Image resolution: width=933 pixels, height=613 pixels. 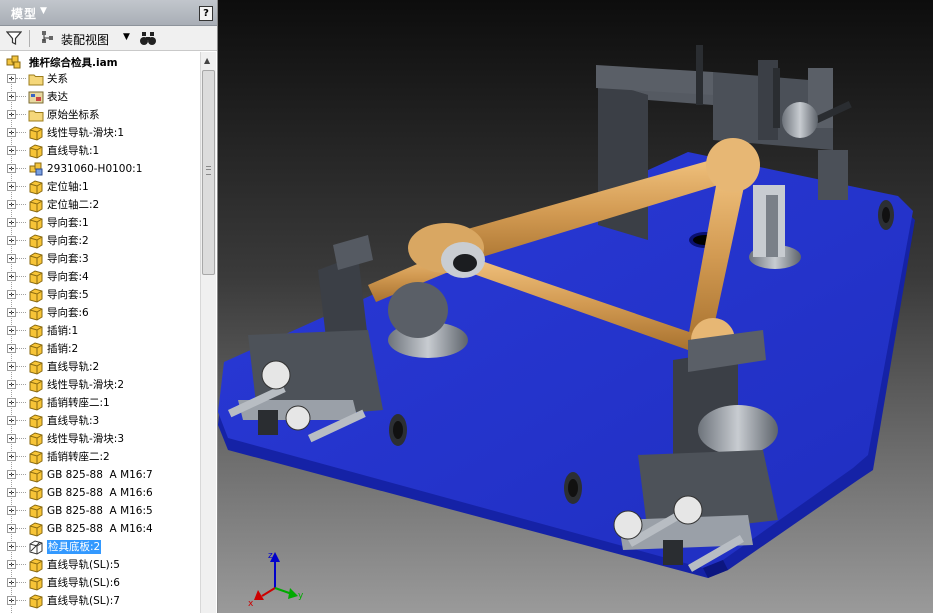 What do you see at coordinates (100, 439) in the screenshot?
I see `tree-item: 线性导轨-滑块:3` at bounding box center [100, 439].